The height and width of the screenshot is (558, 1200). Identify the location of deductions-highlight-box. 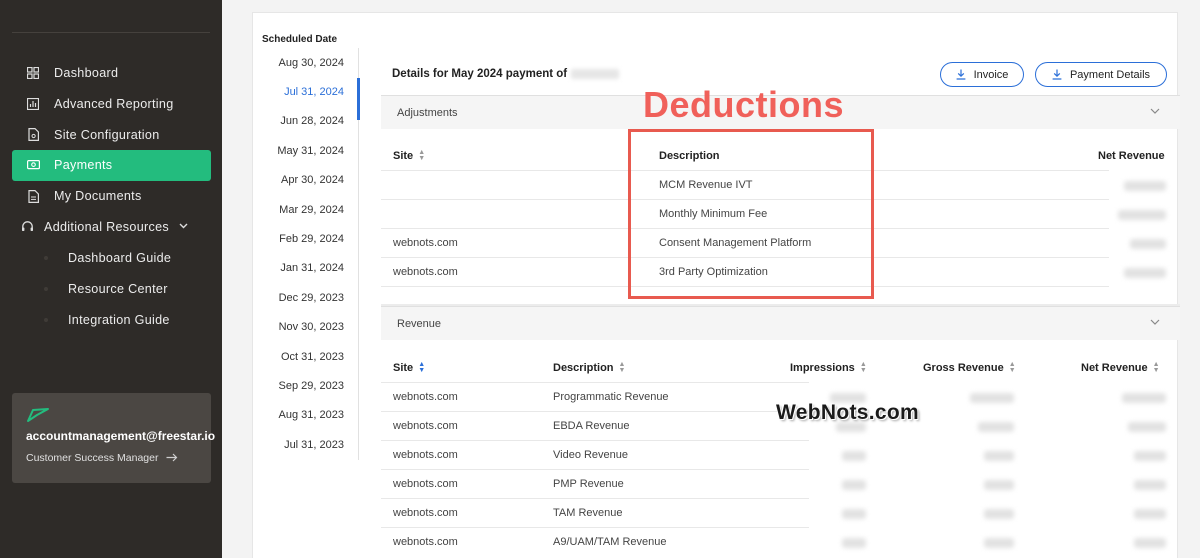
(751, 214).